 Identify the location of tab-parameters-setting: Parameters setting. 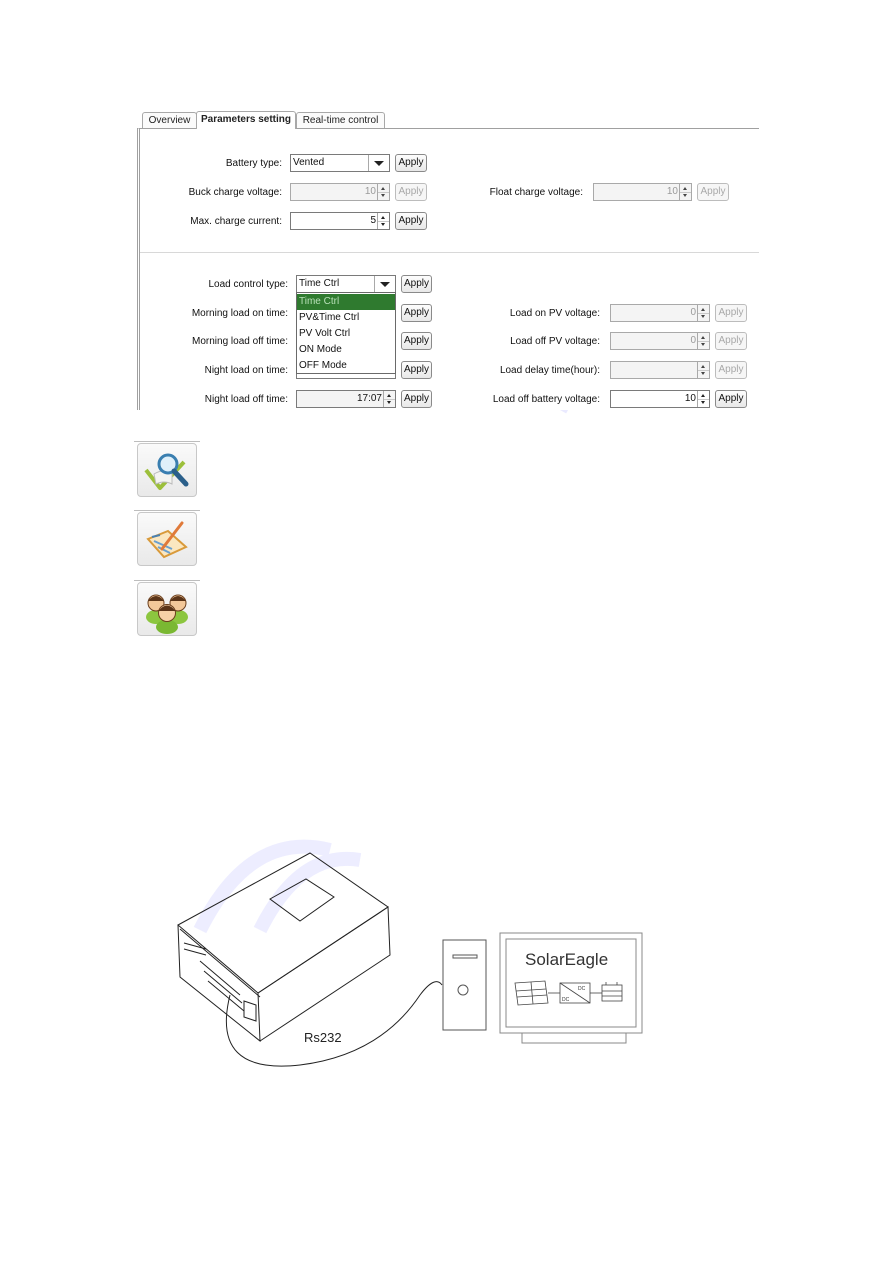
(246, 120).